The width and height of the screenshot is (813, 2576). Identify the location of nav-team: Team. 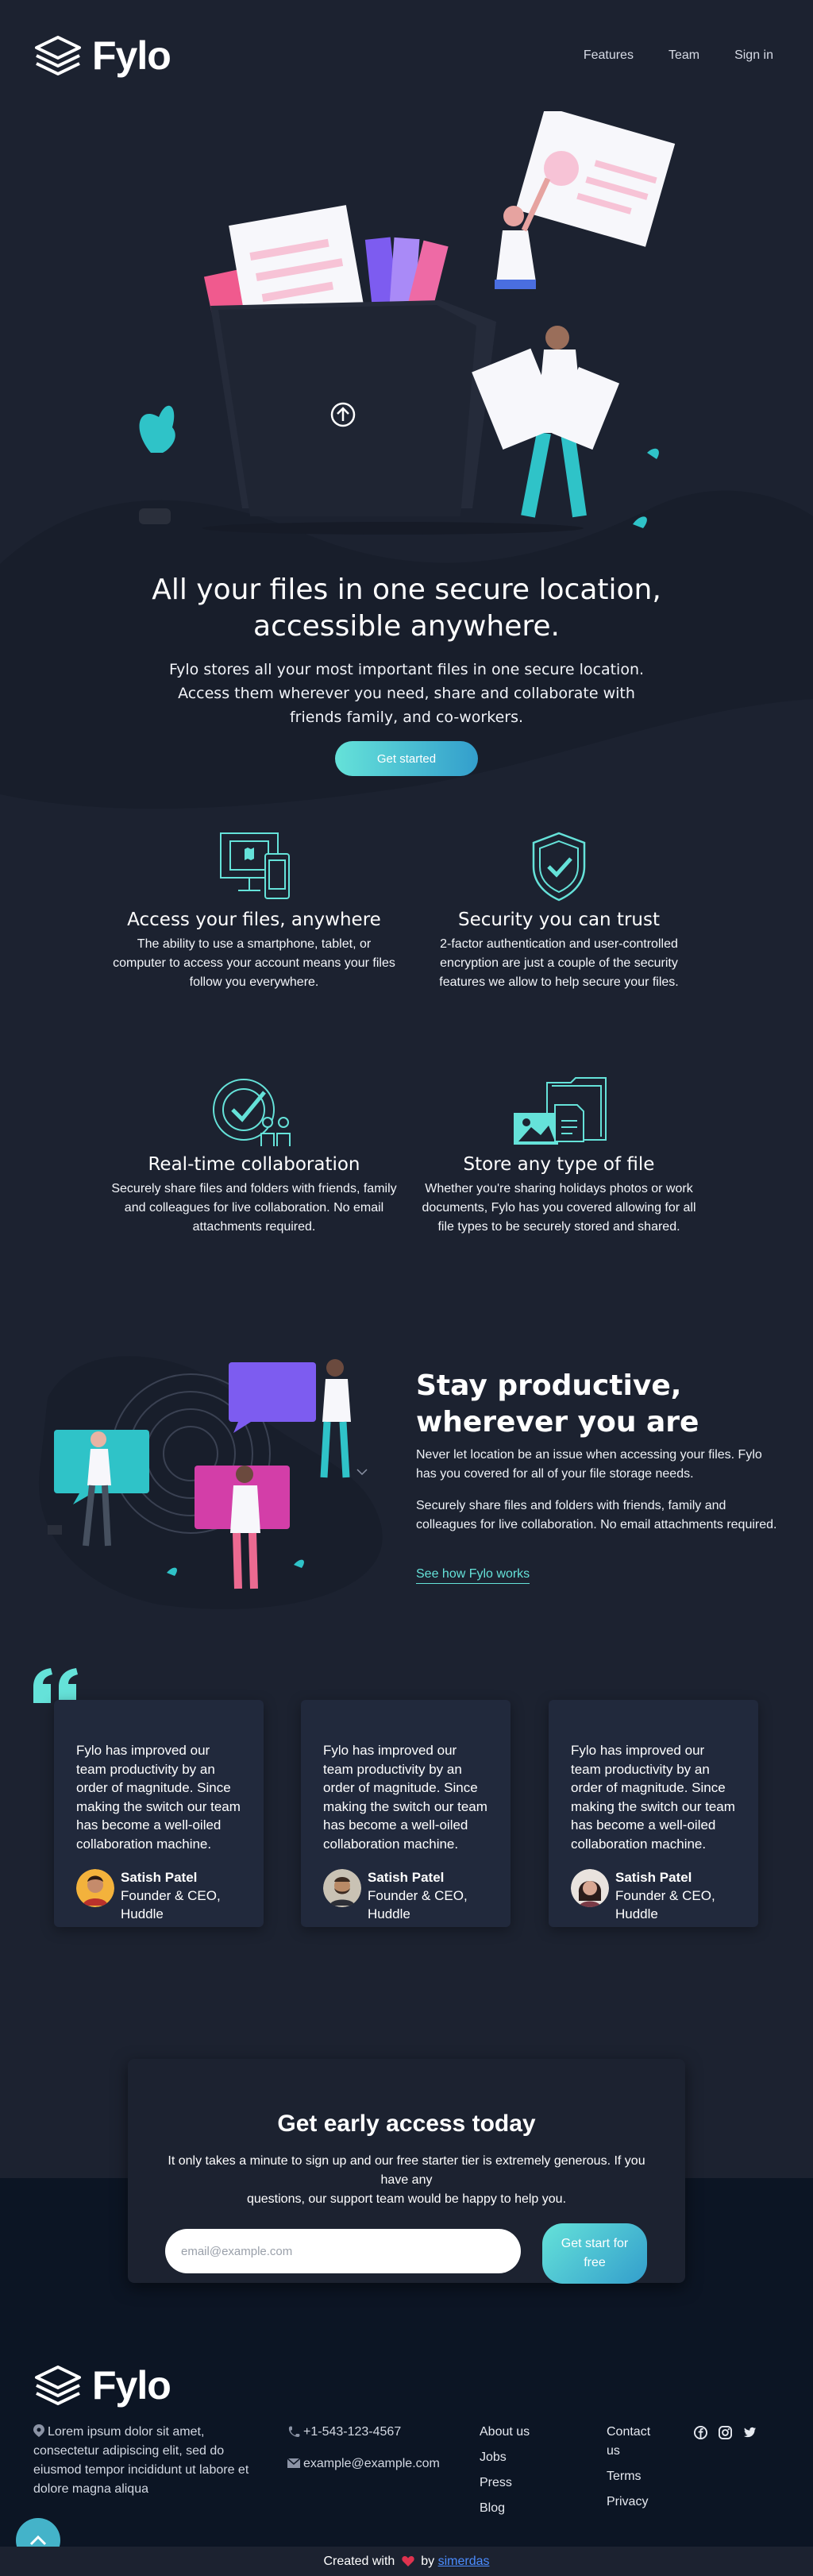
(684, 55).